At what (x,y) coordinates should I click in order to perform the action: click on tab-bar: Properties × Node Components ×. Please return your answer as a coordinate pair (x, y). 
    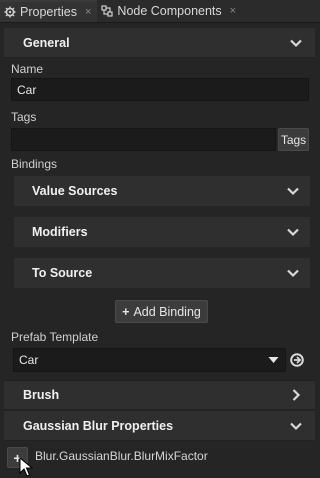
    Looking at the image, I should click on (160, 11).